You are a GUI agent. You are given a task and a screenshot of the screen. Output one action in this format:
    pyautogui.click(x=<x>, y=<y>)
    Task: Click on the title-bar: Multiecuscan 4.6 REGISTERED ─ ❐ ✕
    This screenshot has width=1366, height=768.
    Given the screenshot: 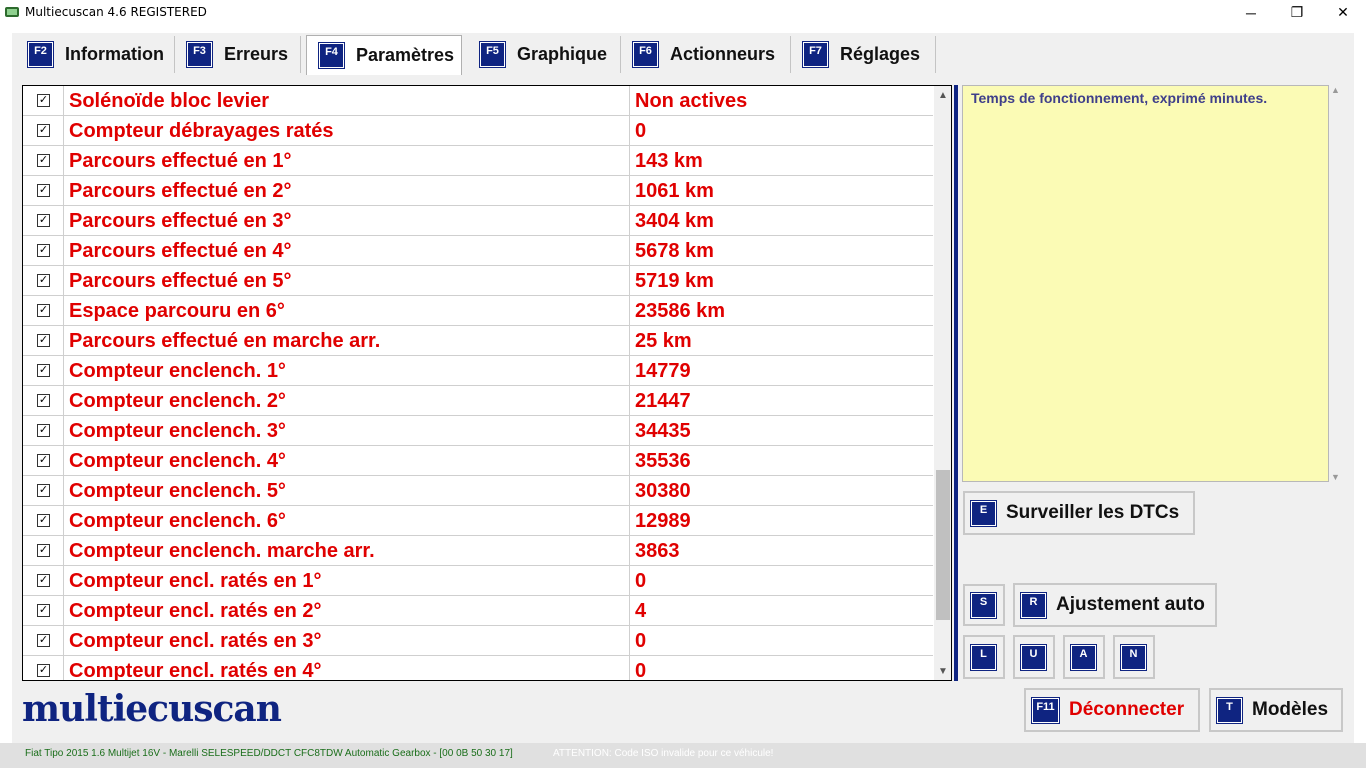 What is the action you would take?
    pyautogui.click(x=683, y=12)
    